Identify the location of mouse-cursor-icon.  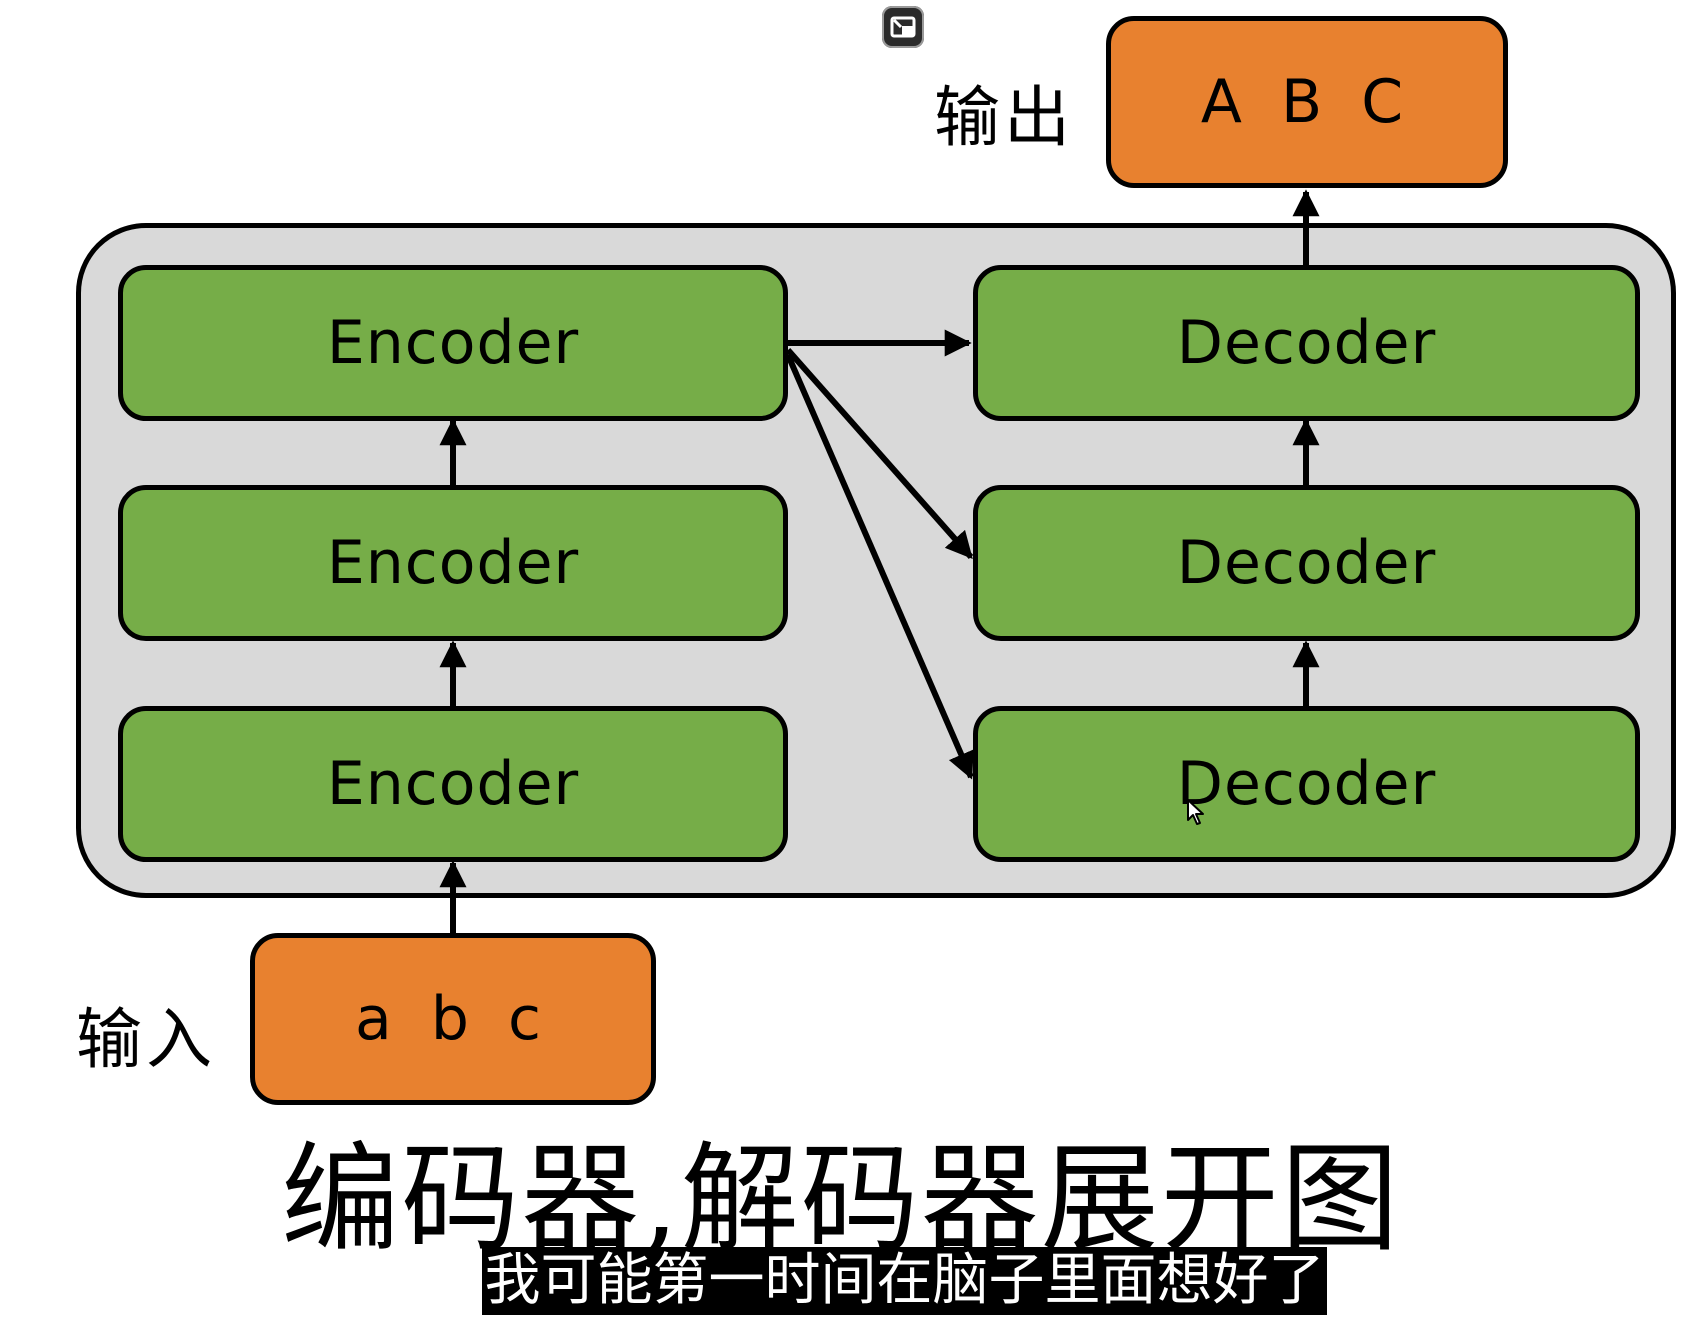
(1195, 812).